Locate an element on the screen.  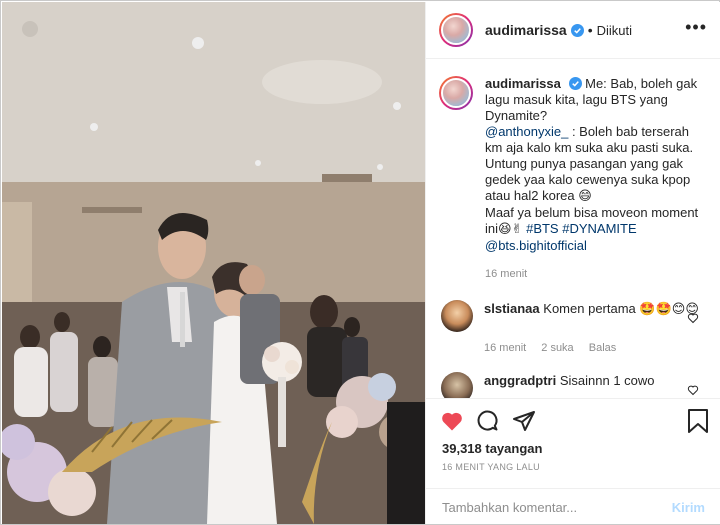
comment-text: slstianaa Komen pertama 🤩🤩😊😊 is located at coordinates (591, 316).